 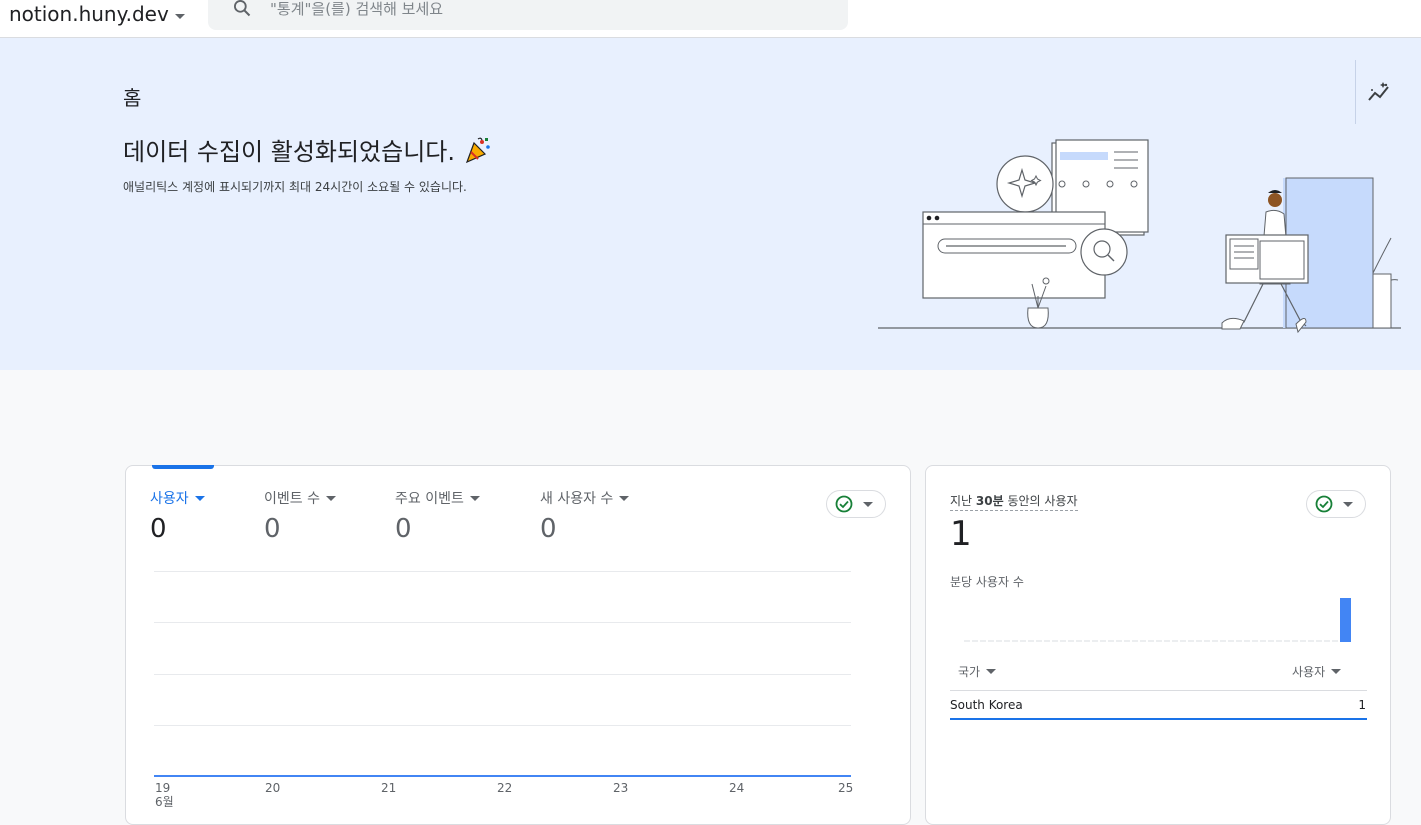 What do you see at coordinates (1379, 93) in the screenshot?
I see `insights-icon` at bounding box center [1379, 93].